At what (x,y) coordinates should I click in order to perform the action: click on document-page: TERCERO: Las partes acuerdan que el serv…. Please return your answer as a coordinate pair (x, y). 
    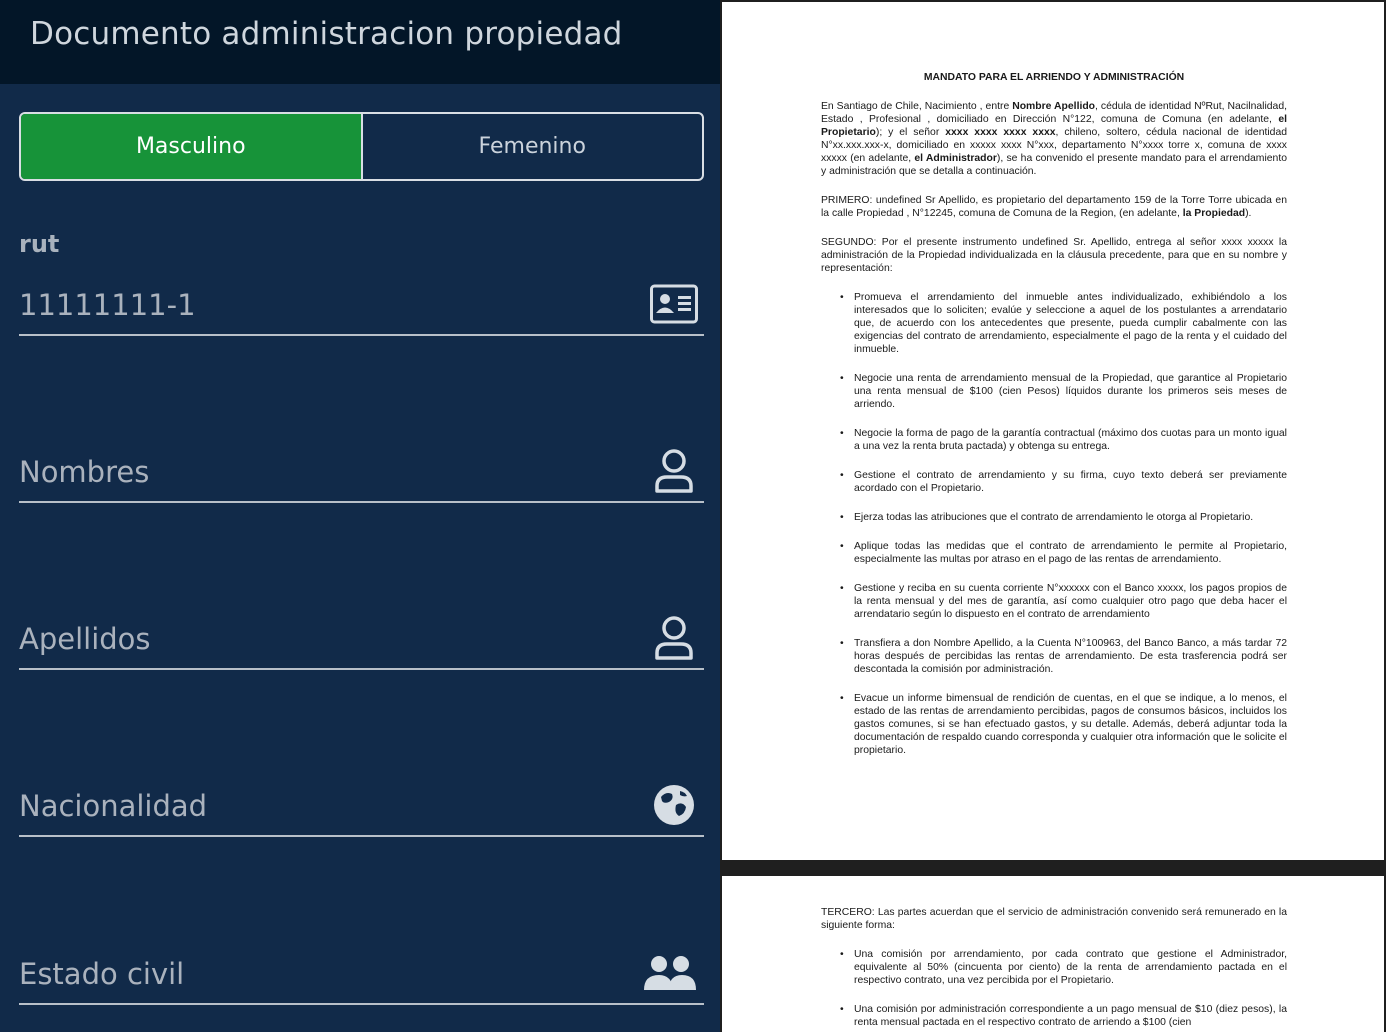
    Looking at the image, I should click on (1053, 954).